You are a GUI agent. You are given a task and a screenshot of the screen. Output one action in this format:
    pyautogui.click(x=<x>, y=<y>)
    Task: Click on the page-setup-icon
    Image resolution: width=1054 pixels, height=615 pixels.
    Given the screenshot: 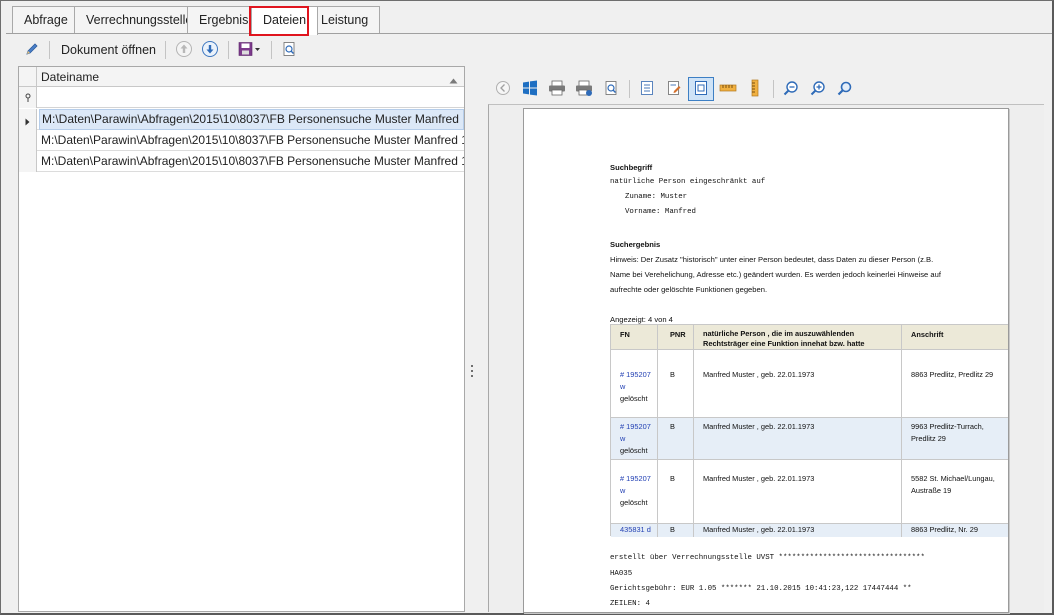 What is the action you would take?
    pyautogui.click(x=611, y=89)
    